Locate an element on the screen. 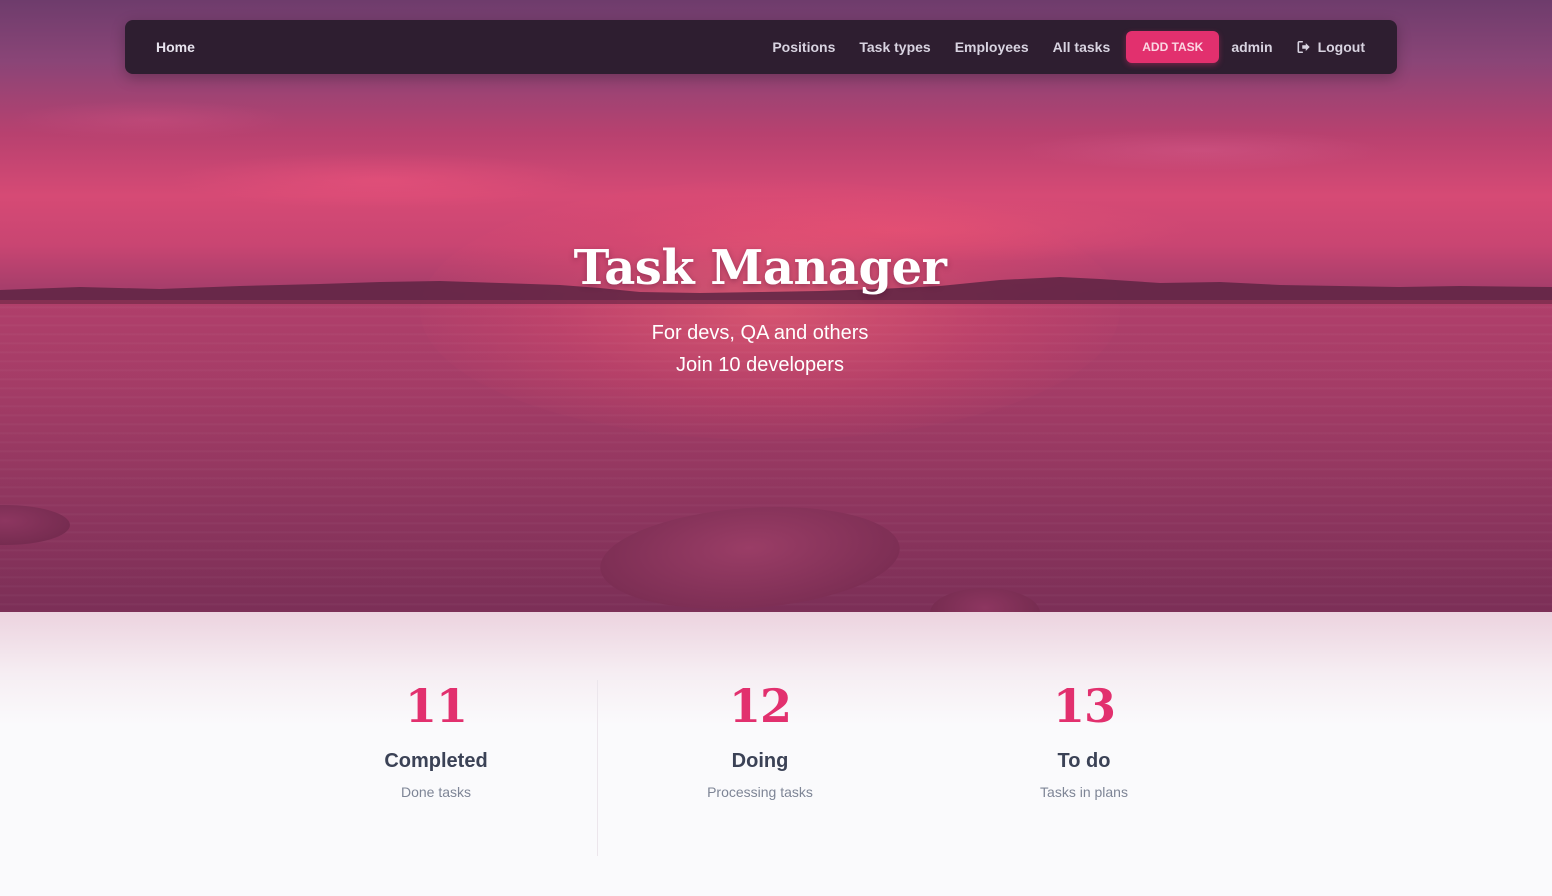 Image resolution: width=1552 pixels, height=896 pixels. nav-employees-link: Employees is located at coordinates (992, 47).